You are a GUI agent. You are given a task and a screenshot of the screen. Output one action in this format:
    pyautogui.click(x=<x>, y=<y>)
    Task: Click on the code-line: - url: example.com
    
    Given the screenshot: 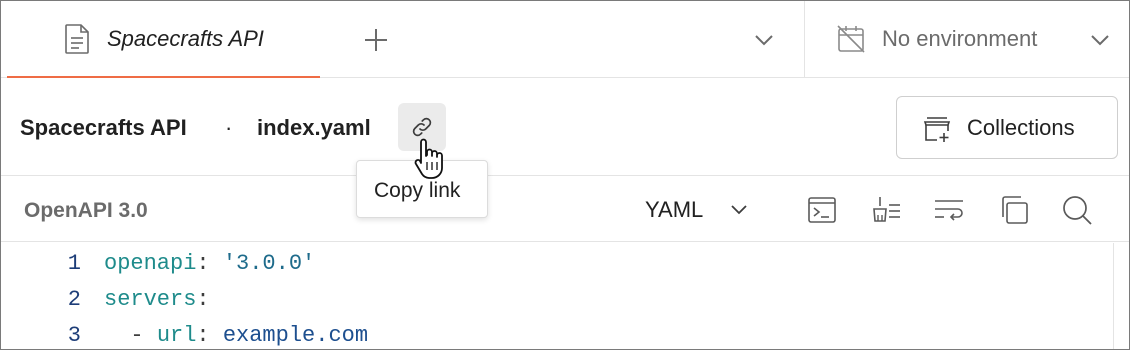 What is the action you would take?
    pyautogui.click(x=236, y=335)
    